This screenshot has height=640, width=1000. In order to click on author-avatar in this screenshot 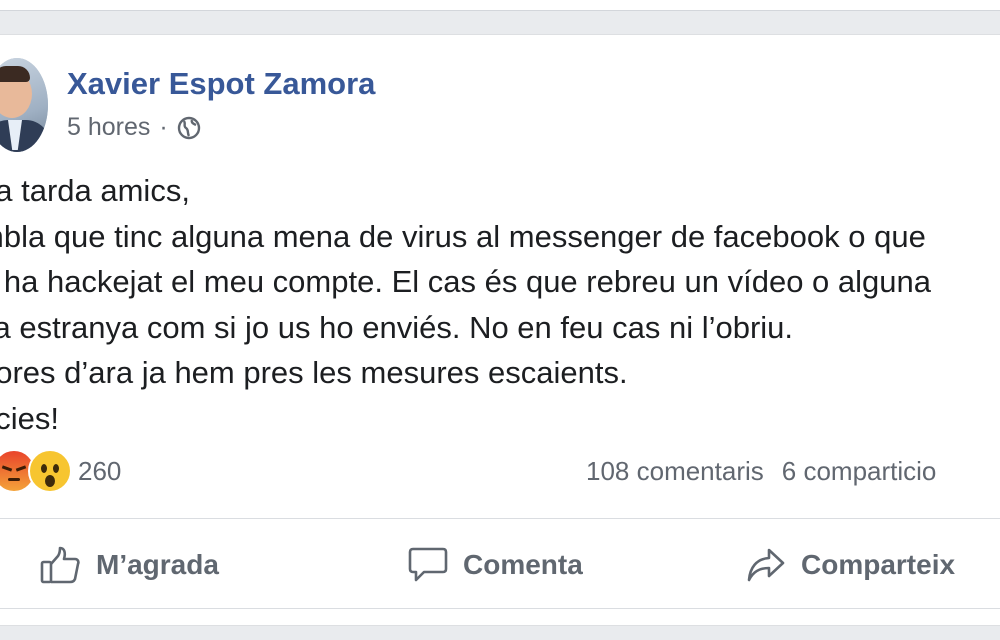, I will do `click(24, 105)`.